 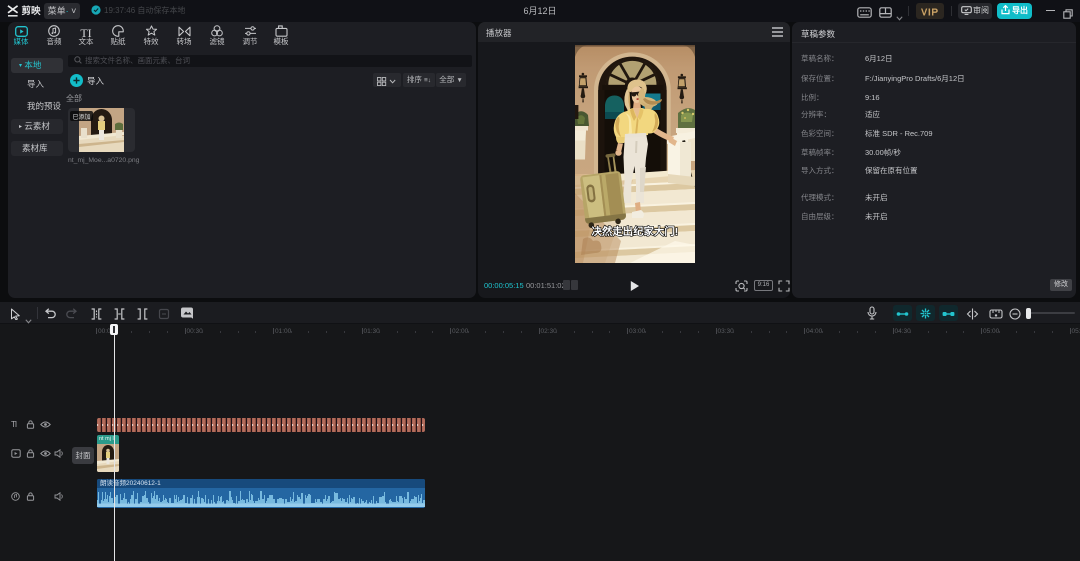 What do you see at coordinates (635, 231) in the screenshot?
I see `svg-text: 决然走出纪家大门!` at bounding box center [635, 231].